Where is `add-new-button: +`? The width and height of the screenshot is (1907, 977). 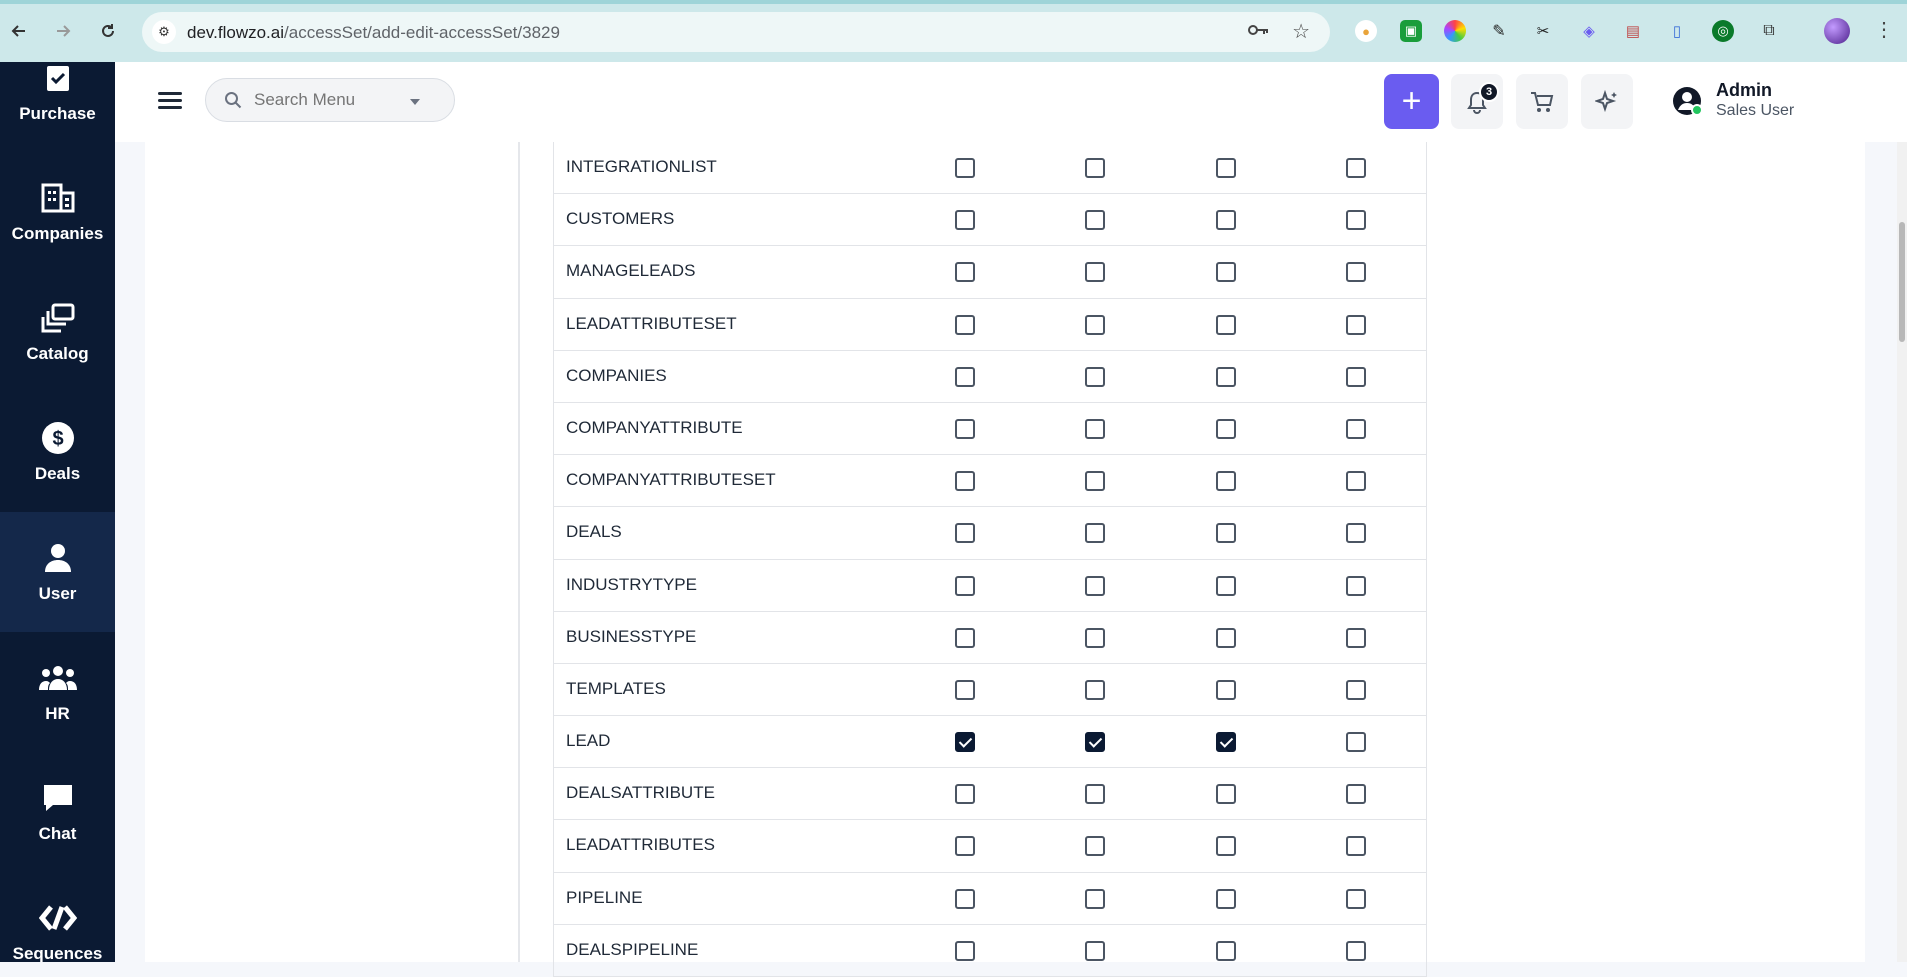 add-new-button: + is located at coordinates (1411, 101).